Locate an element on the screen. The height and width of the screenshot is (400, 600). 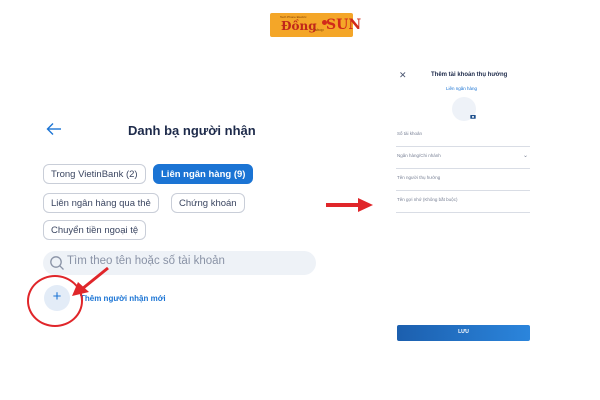
camera-icon is located at coordinates (473, 116).